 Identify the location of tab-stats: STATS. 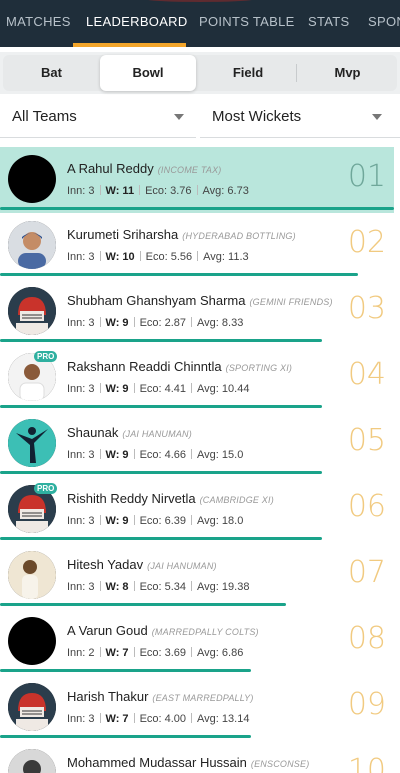
(328, 23).